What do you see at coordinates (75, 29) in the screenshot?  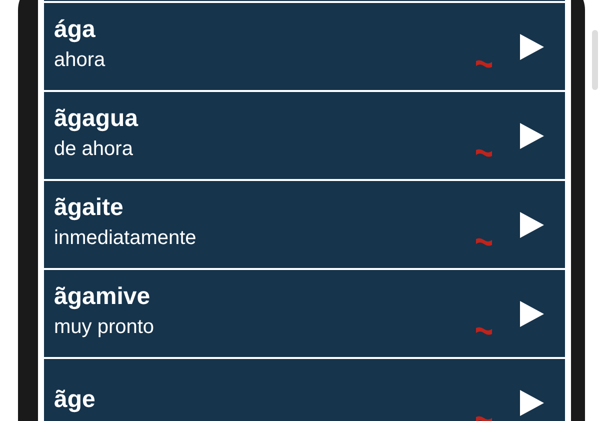 I see `word-text: ága` at bounding box center [75, 29].